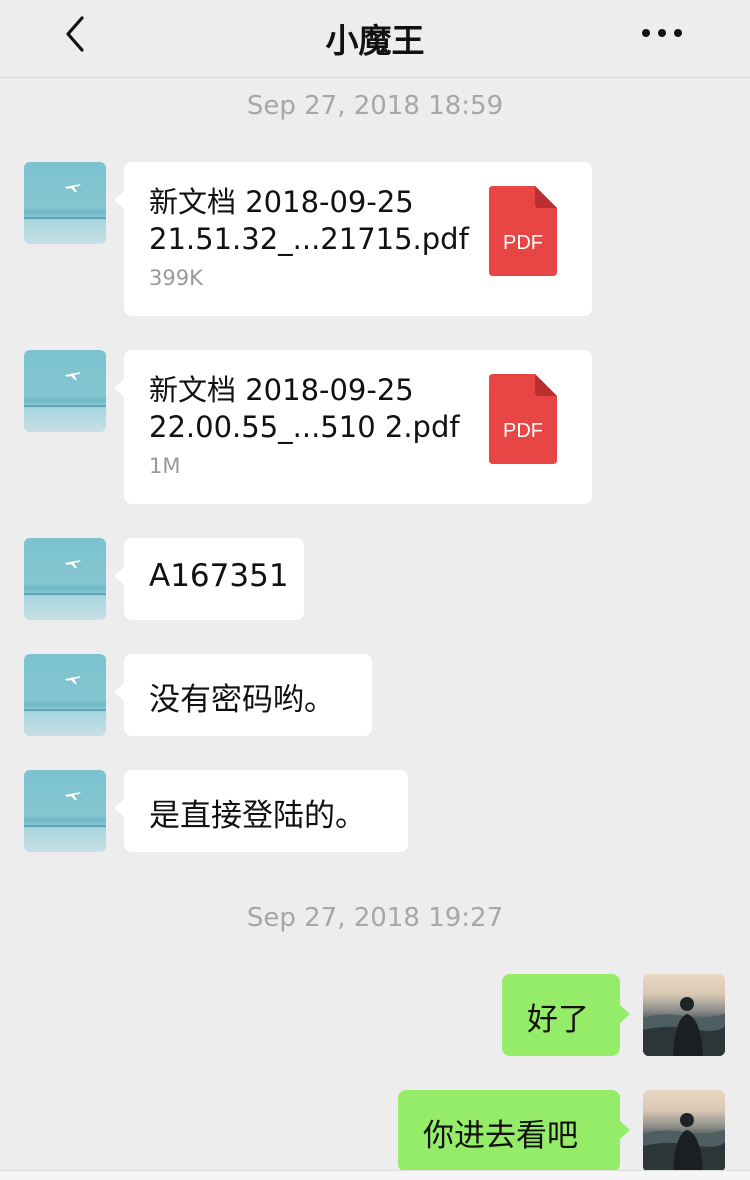 The width and height of the screenshot is (750, 1180). I want to click on text-message-bubble-outgoing: 好了, so click(566, 1015).